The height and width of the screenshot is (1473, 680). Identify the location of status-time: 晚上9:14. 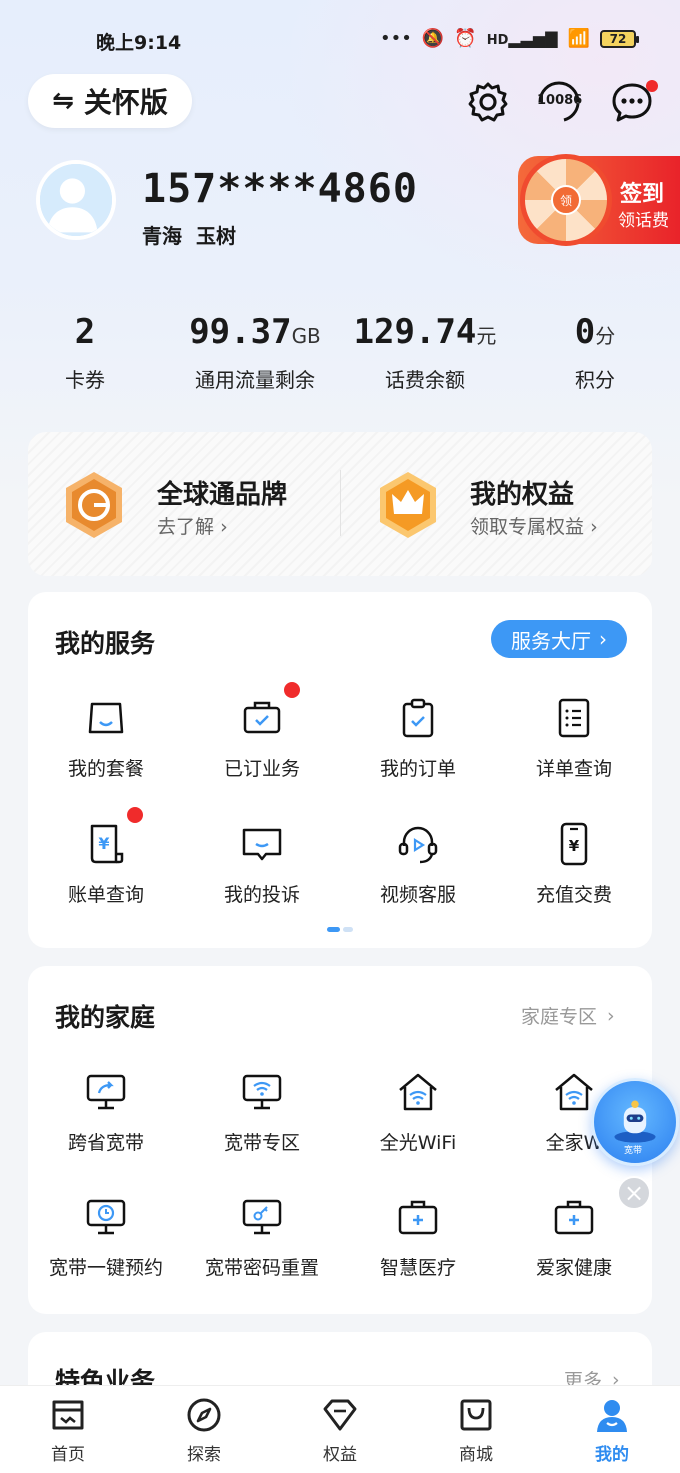
(139, 43).